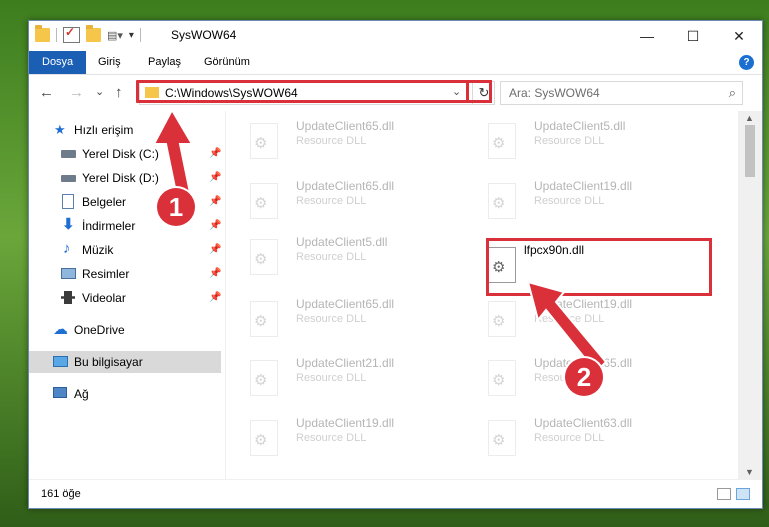 The width and height of the screenshot is (769, 527). Describe the element at coordinates (68, 273) in the screenshot. I see `pictures-icon` at that location.